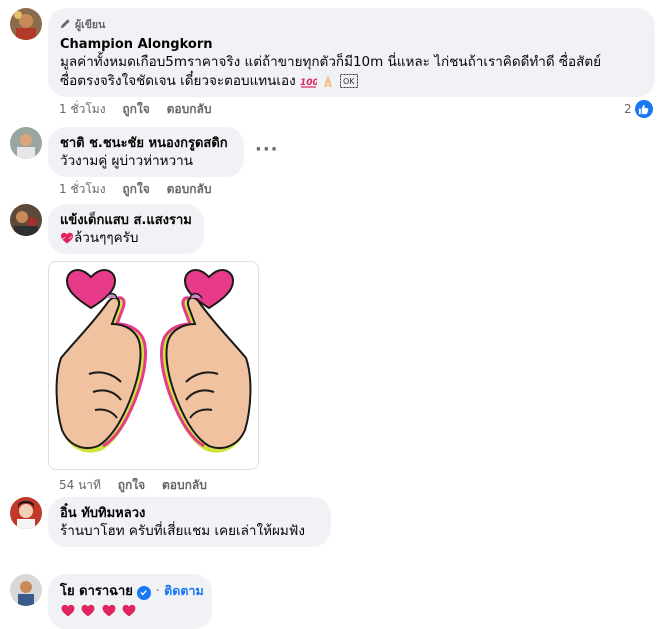 This screenshot has width=672, height=629. I want to click on follow-button: ติดตาม, so click(184, 590).